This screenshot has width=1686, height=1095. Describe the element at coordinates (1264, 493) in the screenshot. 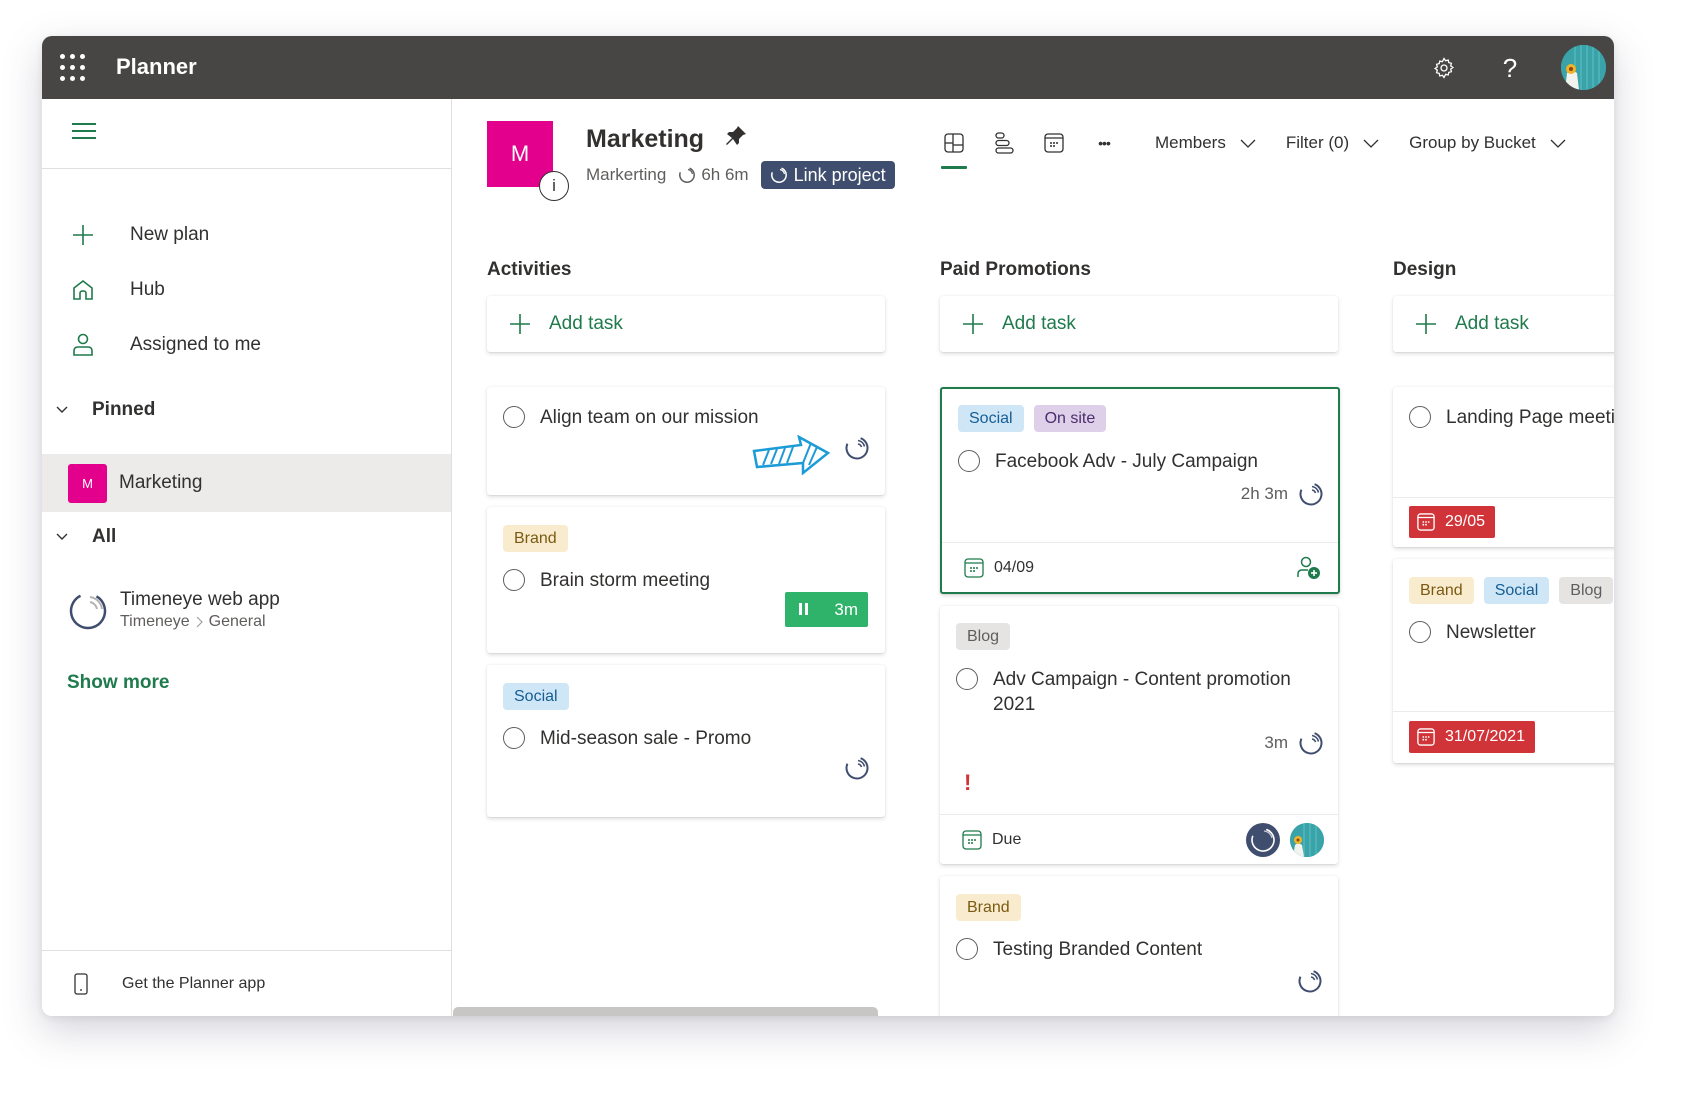

I see `tracked-time-value: 2h 3m` at that location.